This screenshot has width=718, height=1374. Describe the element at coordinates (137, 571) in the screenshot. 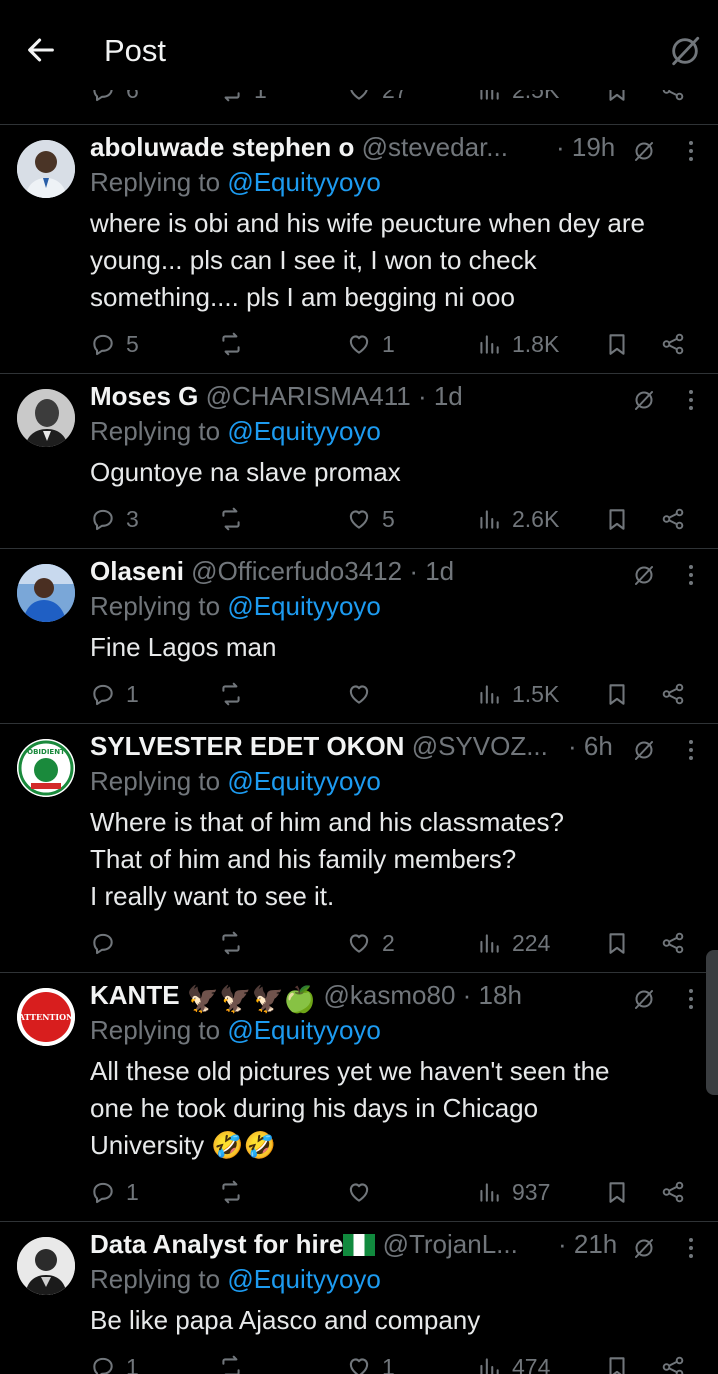

I see `display-name: Olaseni` at that location.